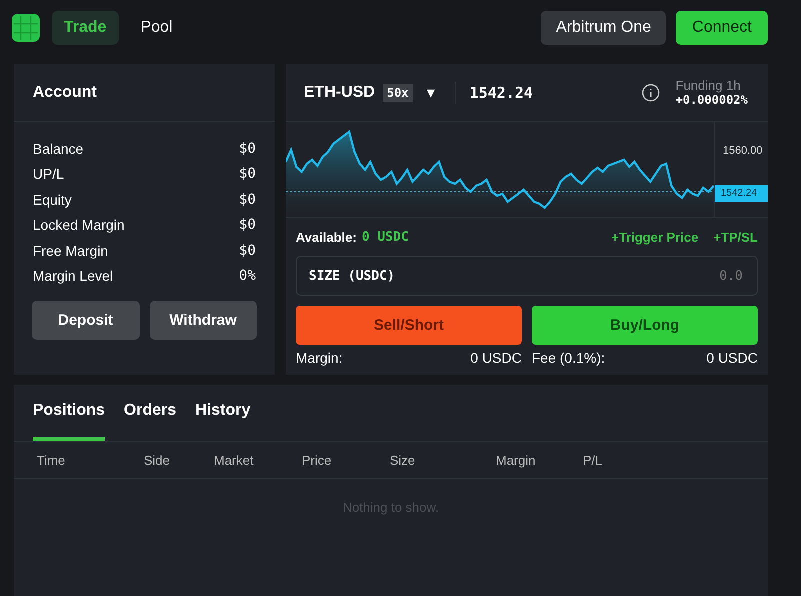 This screenshot has width=801, height=596. I want to click on buy-button: Buy/Long, so click(645, 325).